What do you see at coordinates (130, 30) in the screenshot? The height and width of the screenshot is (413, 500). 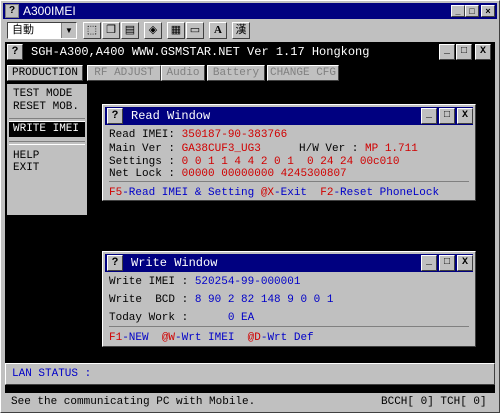 I see `paste-icon: ▤` at bounding box center [130, 30].